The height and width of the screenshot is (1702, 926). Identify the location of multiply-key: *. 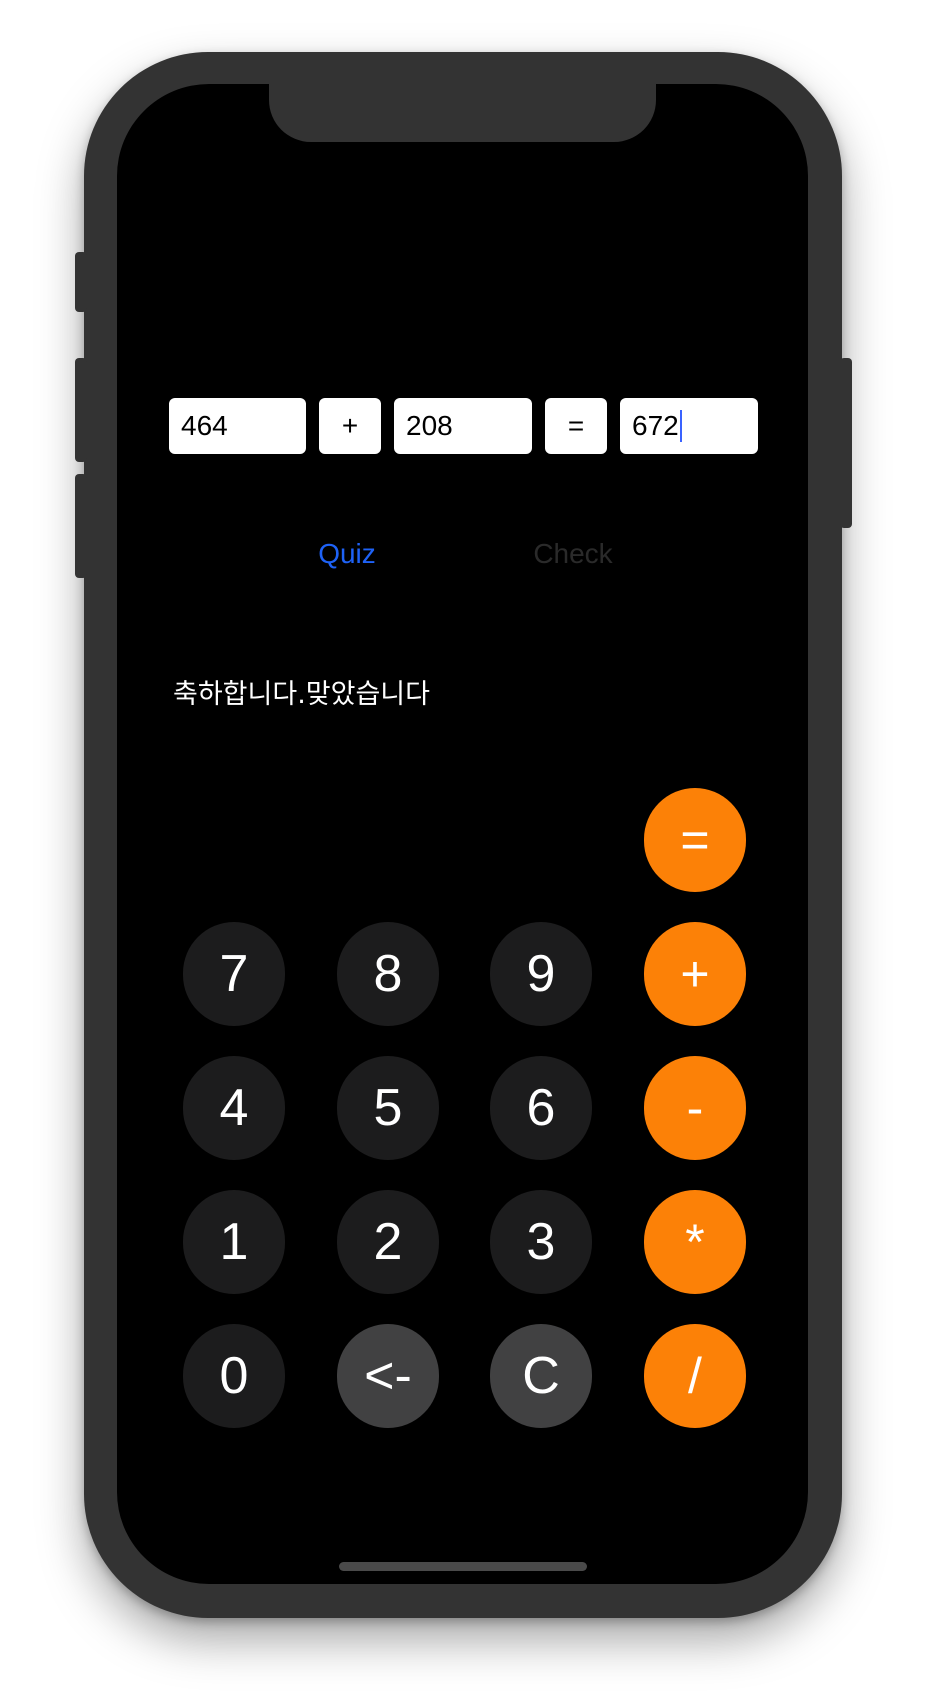
(695, 1242).